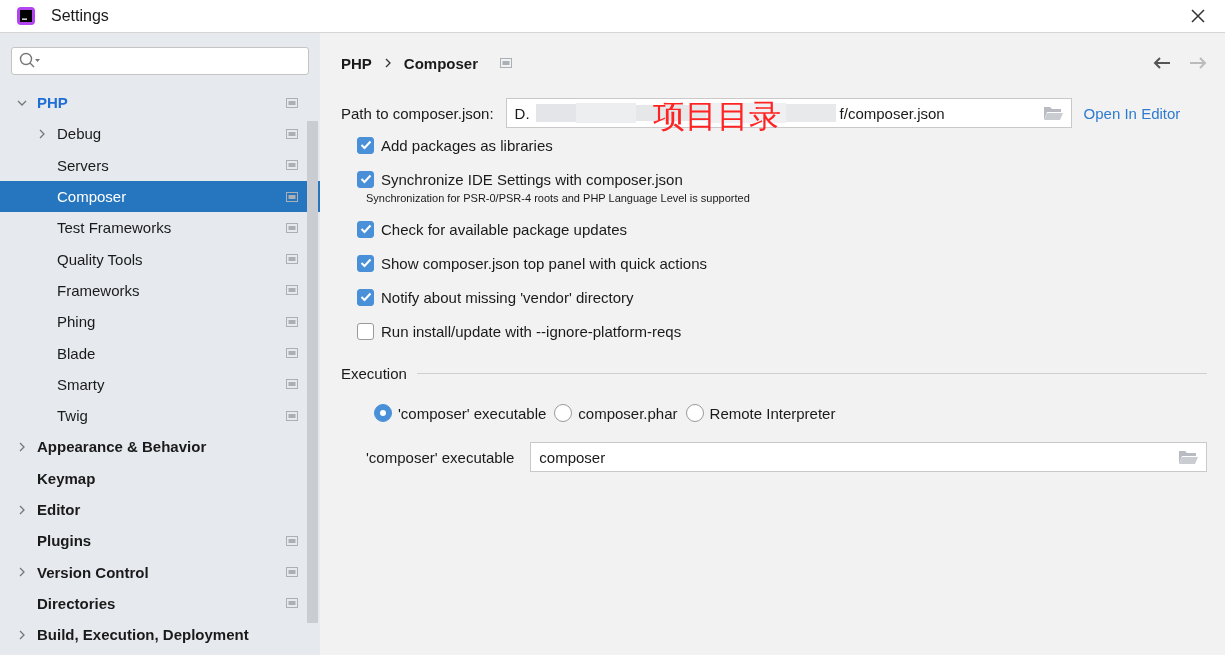 Image resolution: width=1225 pixels, height=655 pixels. I want to click on search-field, so click(160, 61).